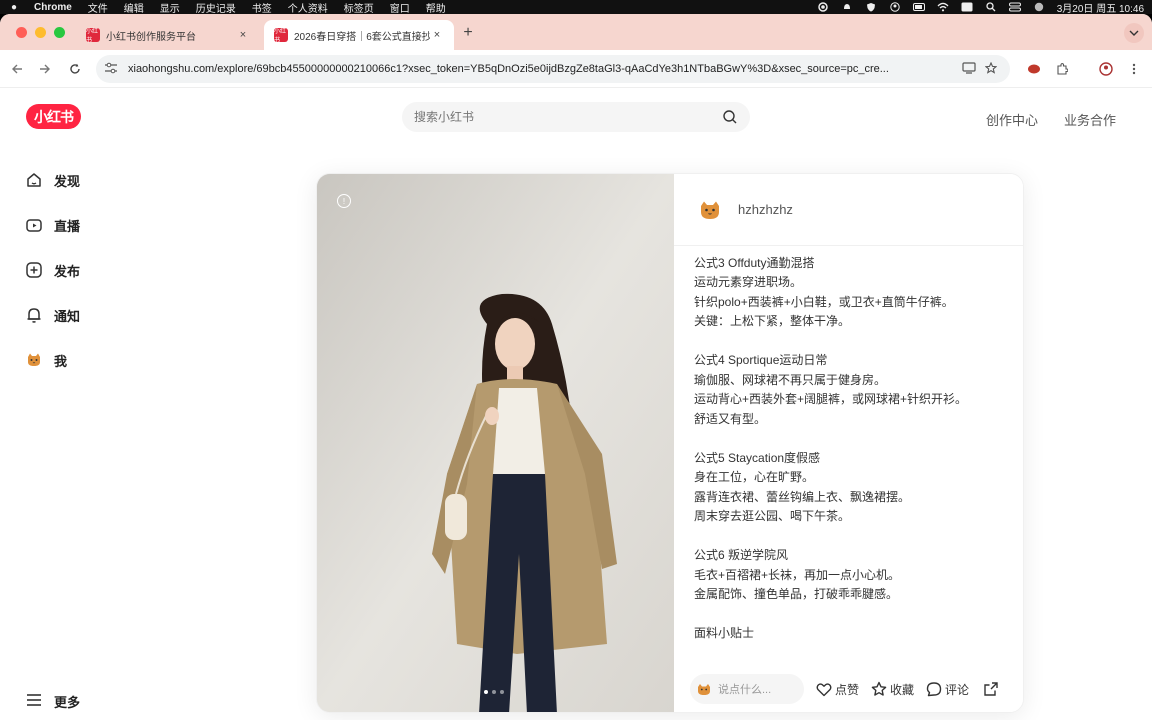 The image size is (1152, 720). I want to click on profile-avatar-icon, so click(1106, 69).